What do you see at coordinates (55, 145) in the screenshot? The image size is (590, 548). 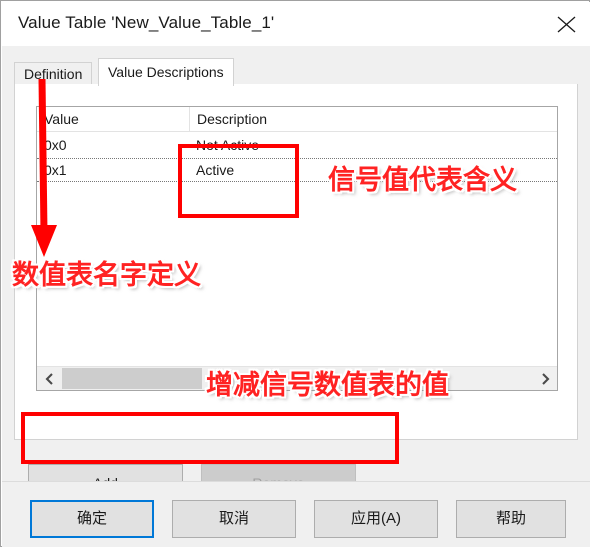 I see `cell-value: 0x0` at bounding box center [55, 145].